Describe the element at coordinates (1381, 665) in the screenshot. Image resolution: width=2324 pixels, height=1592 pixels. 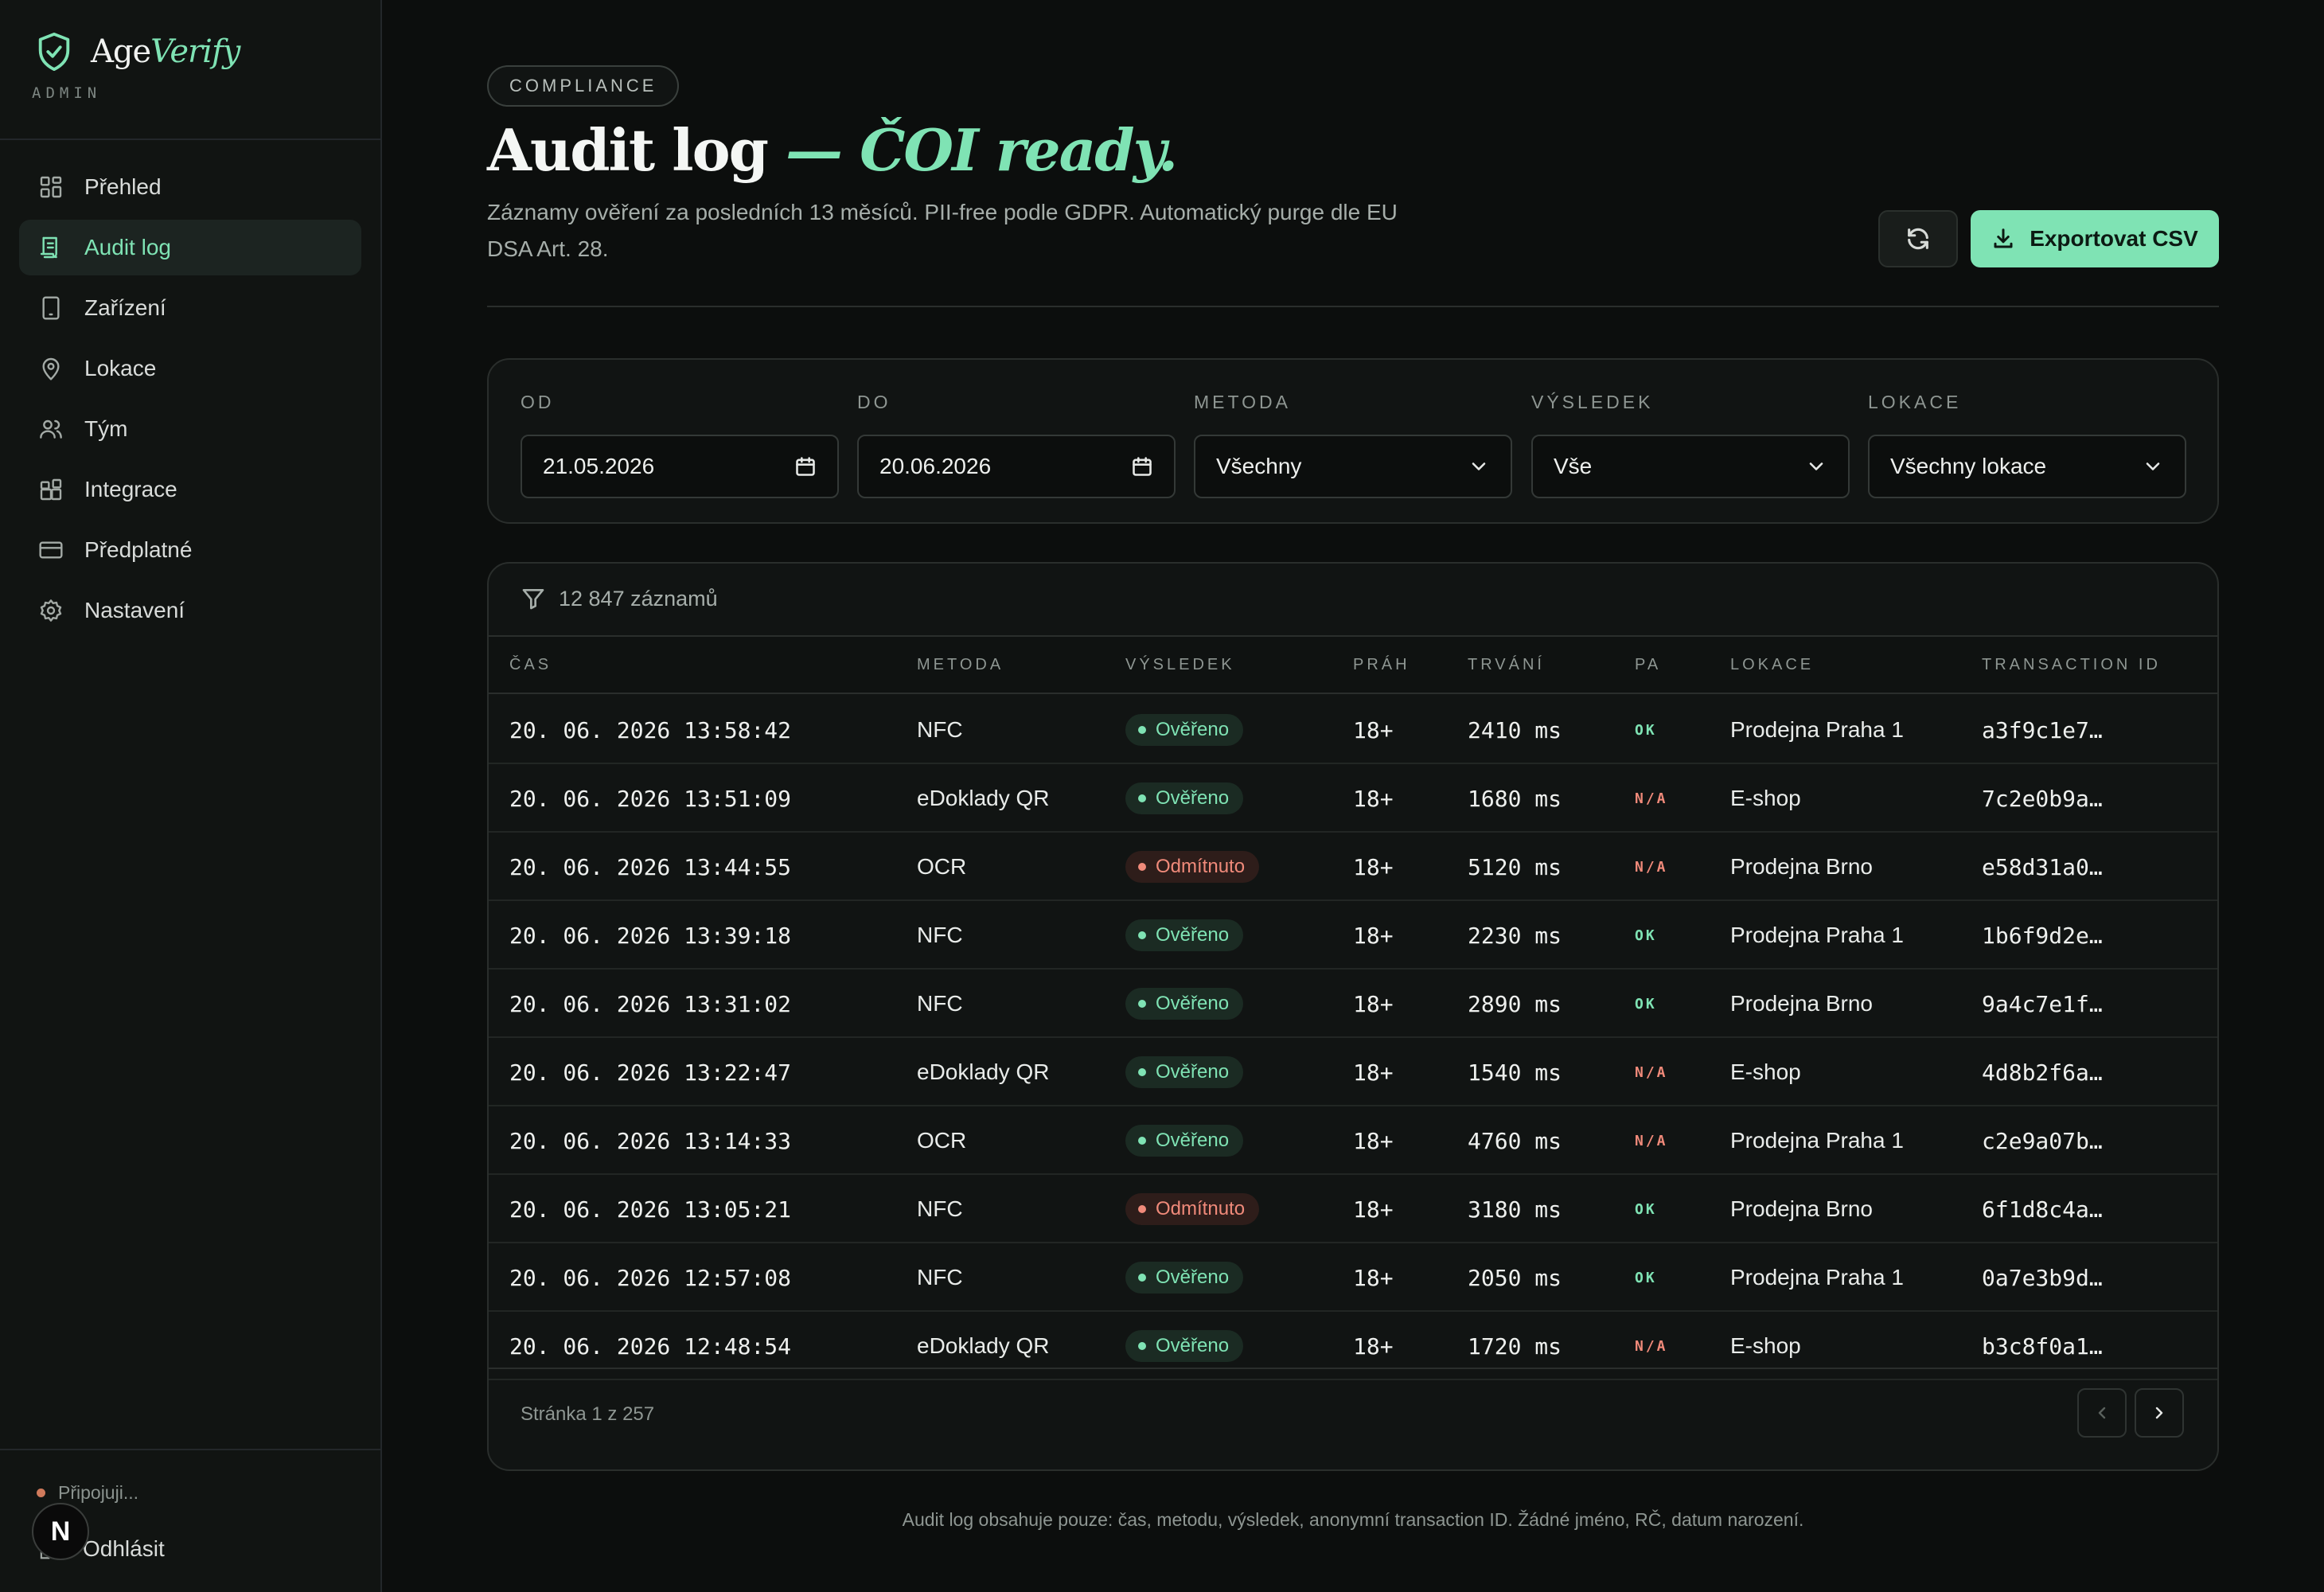
I see `column-header-threshold: PRÁH` at that location.